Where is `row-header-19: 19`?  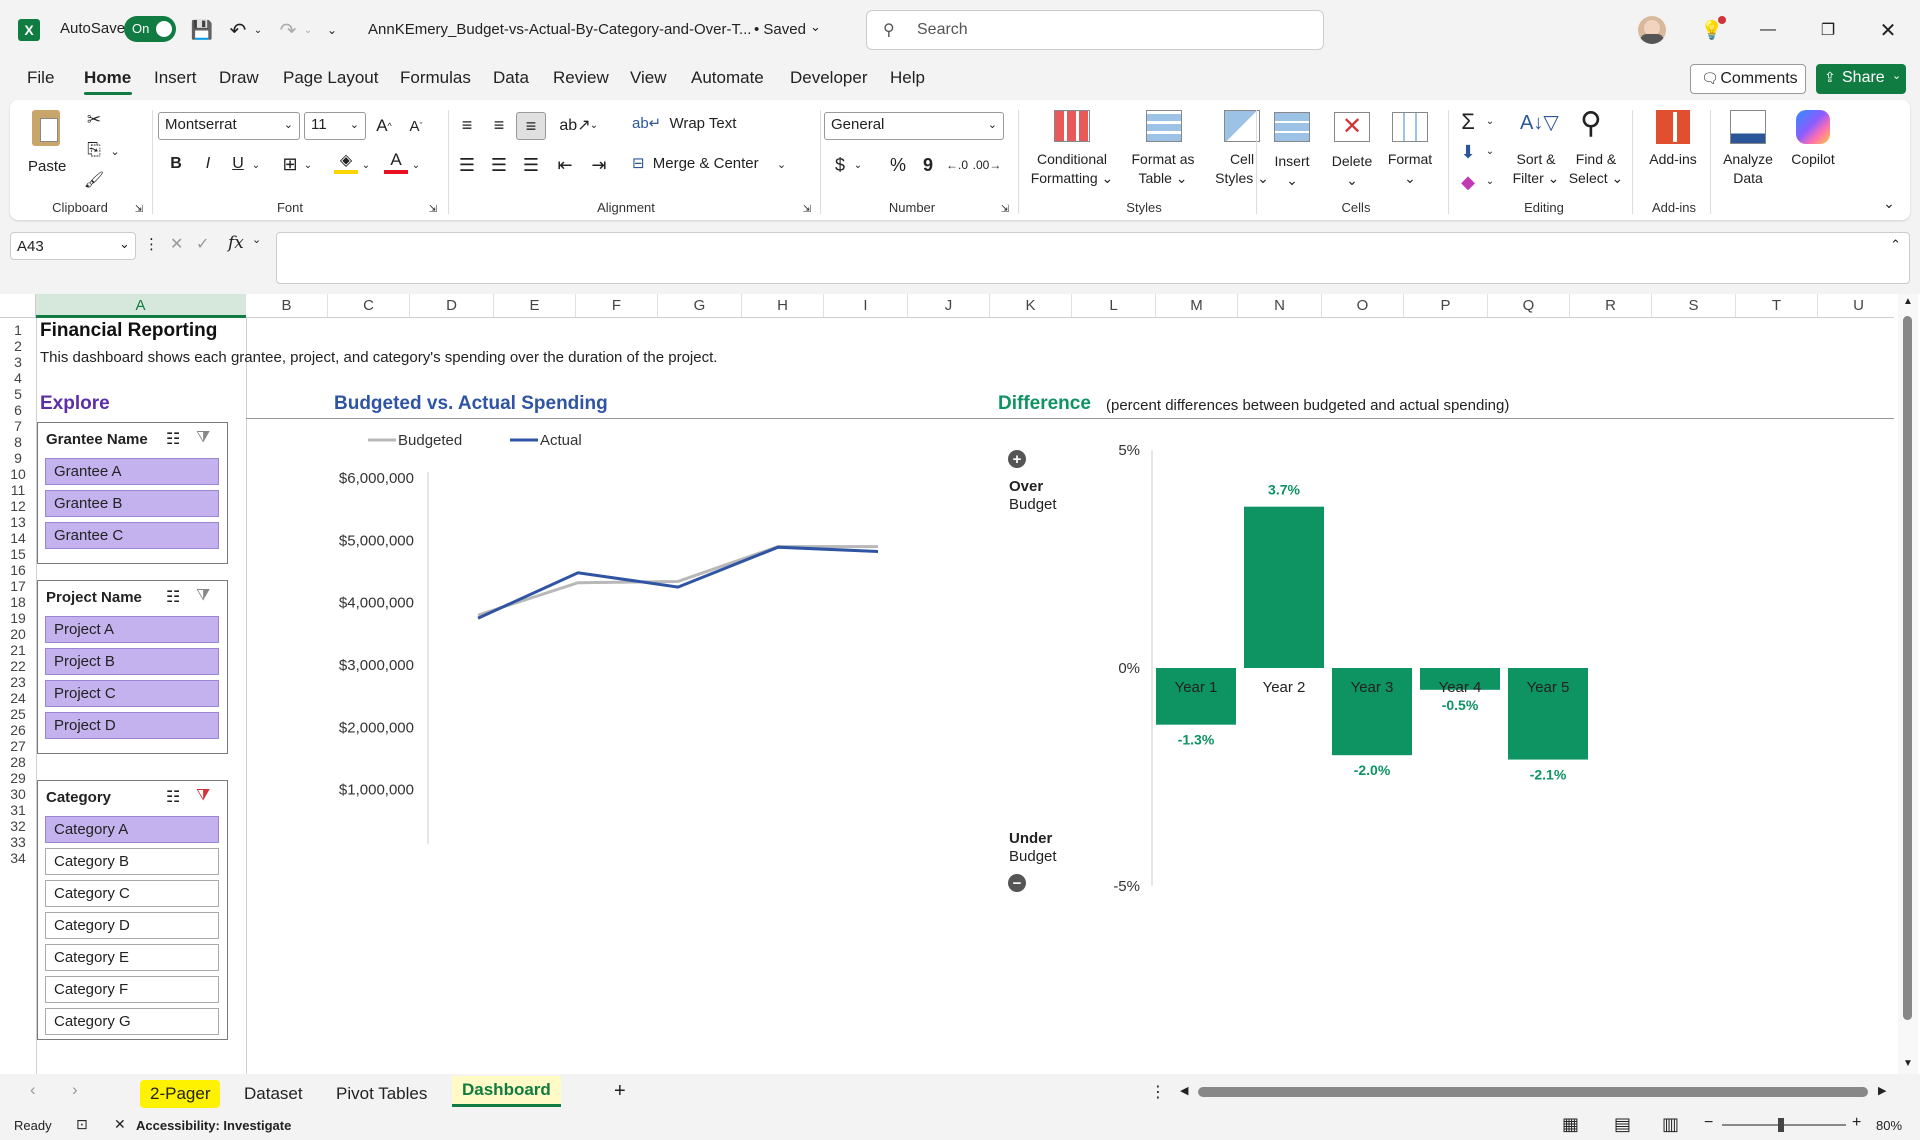 row-header-19: 19 is located at coordinates (18, 618).